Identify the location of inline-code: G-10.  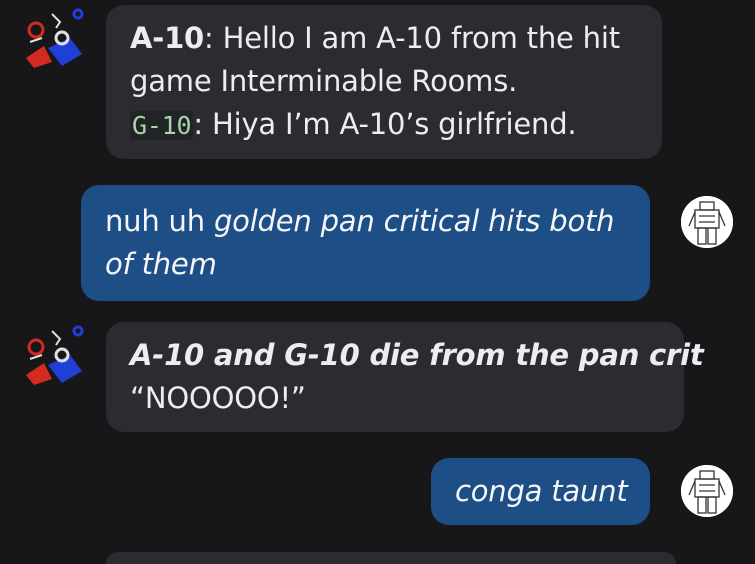
(162, 125).